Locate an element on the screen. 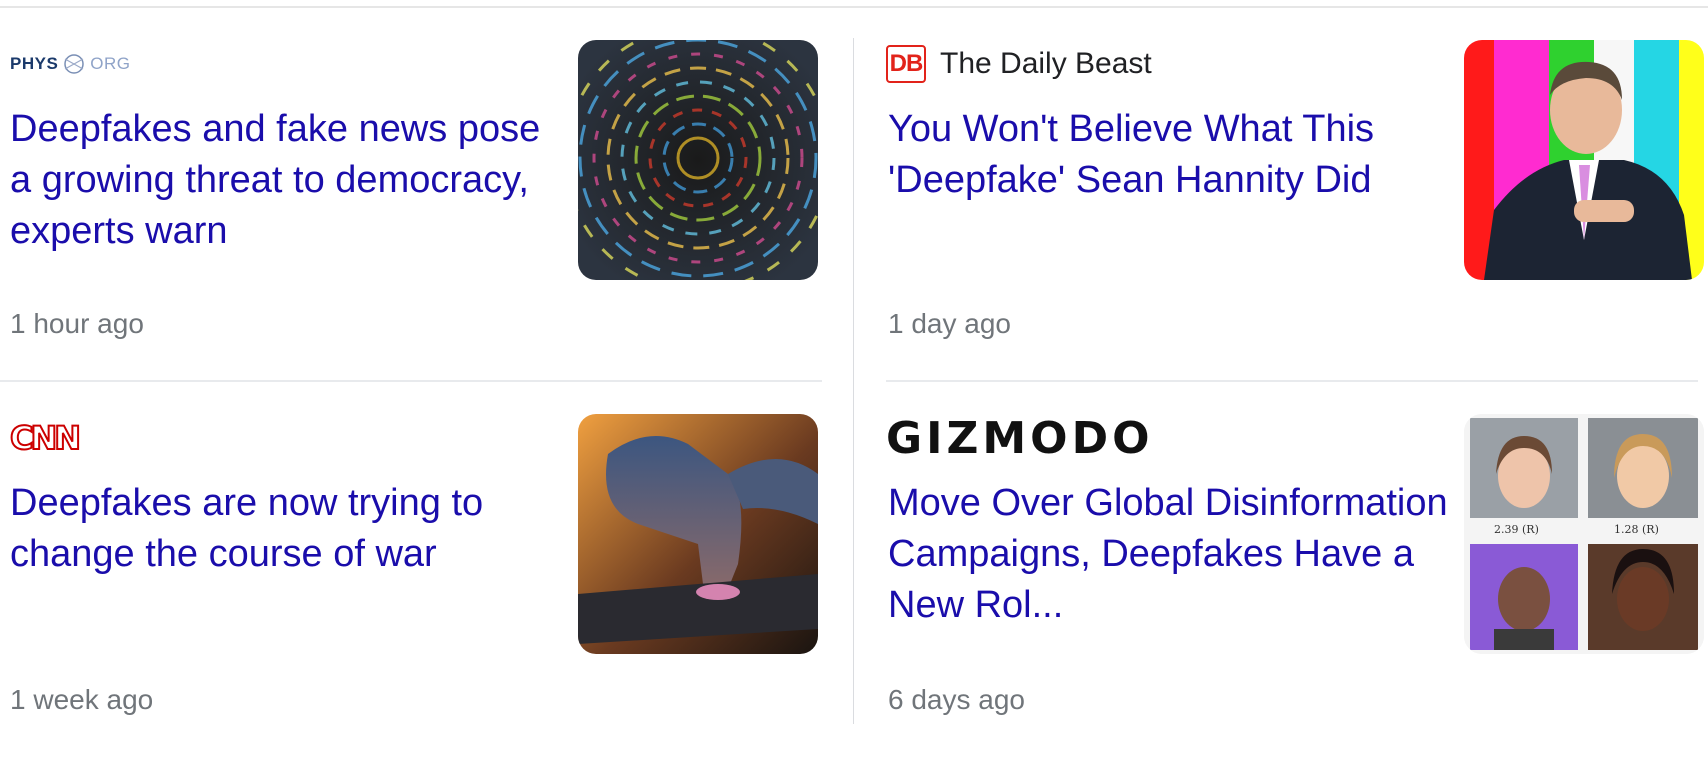 Image resolution: width=1708 pixels, height=762 pixels. source-name-dailybeast: The Daily Beast is located at coordinates (1046, 63).